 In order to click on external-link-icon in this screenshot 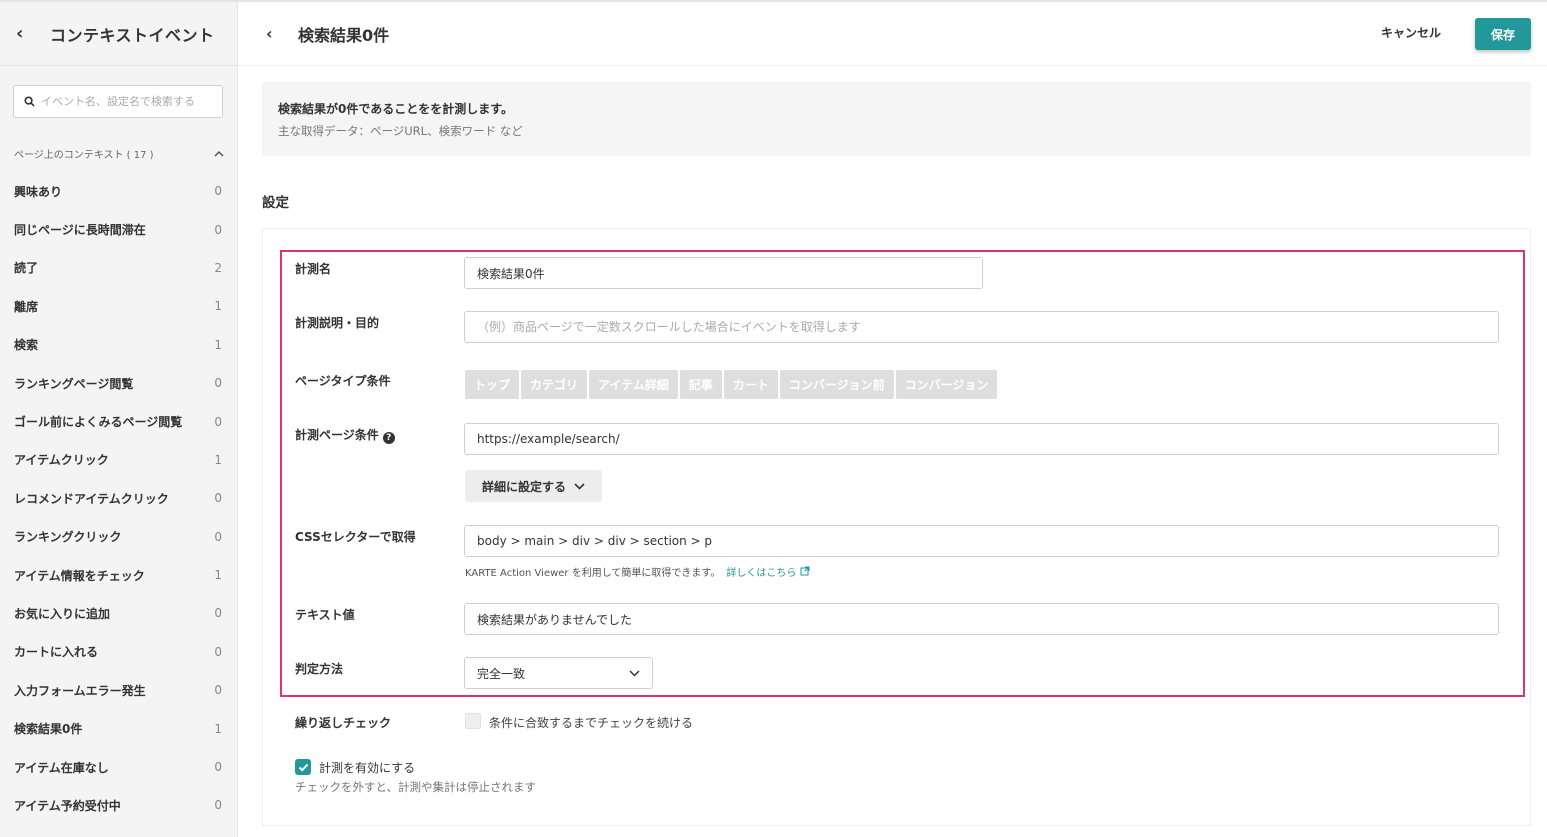, I will do `click(805, 571)`.